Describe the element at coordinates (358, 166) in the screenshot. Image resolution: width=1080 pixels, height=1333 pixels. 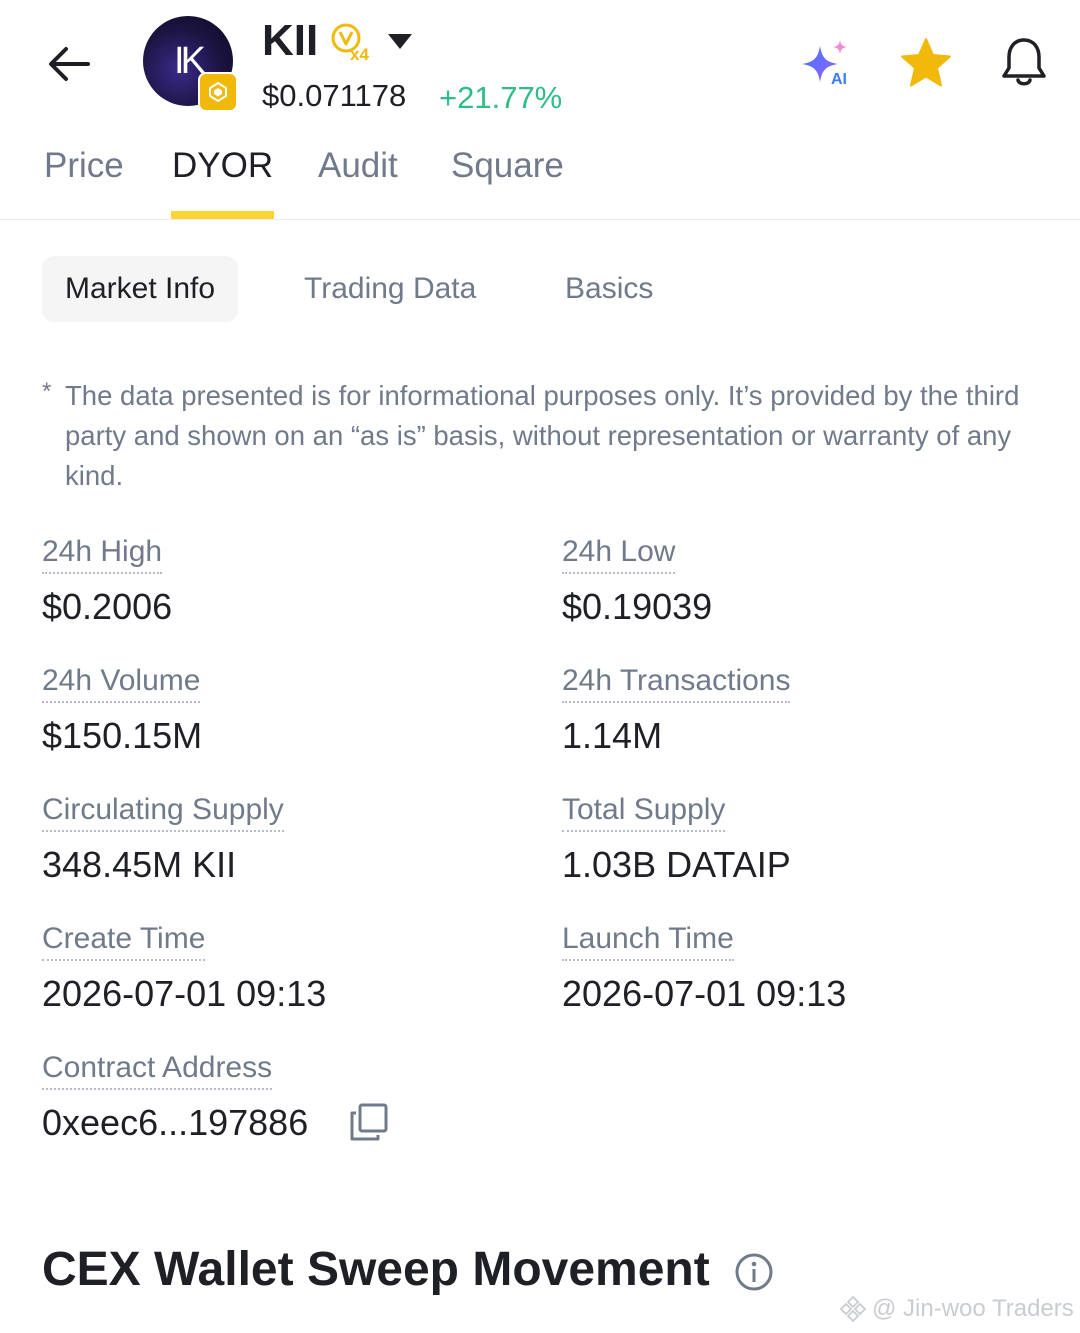
I see `tab-audit: Audit` at that location.